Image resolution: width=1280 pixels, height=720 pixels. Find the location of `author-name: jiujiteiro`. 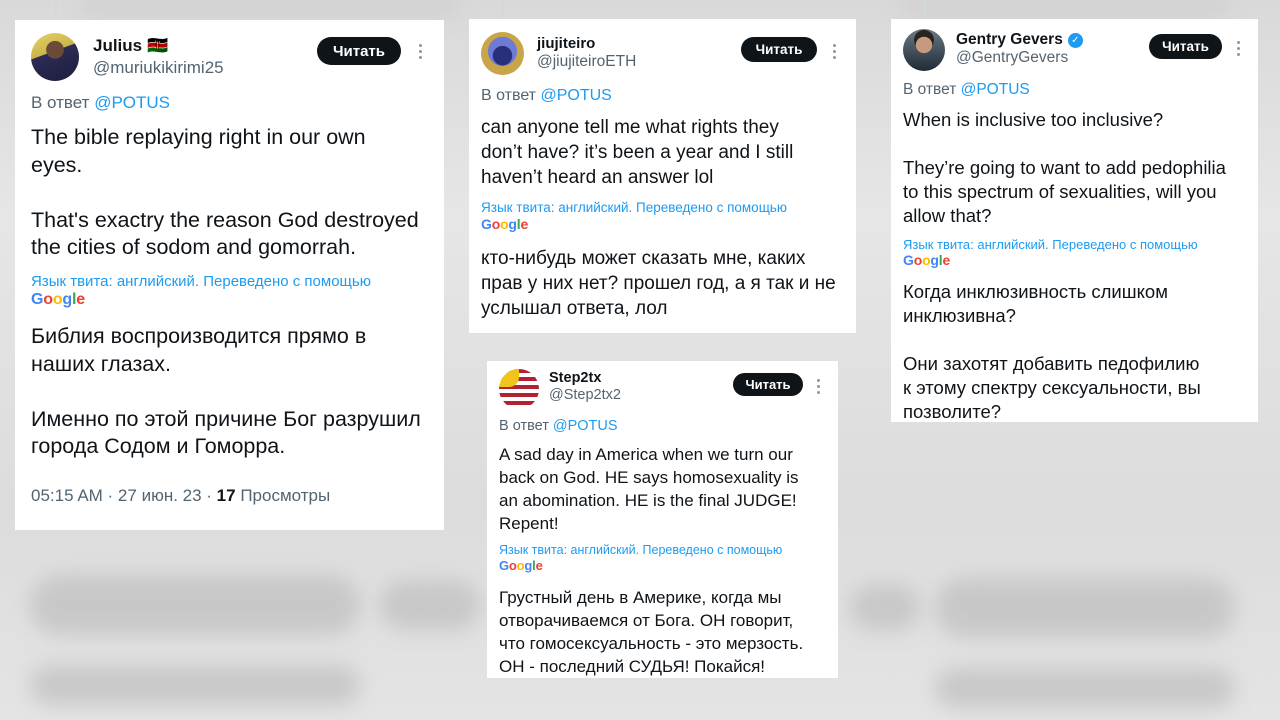

author-name: jiujiteiro is located at coordinates (566, 43).